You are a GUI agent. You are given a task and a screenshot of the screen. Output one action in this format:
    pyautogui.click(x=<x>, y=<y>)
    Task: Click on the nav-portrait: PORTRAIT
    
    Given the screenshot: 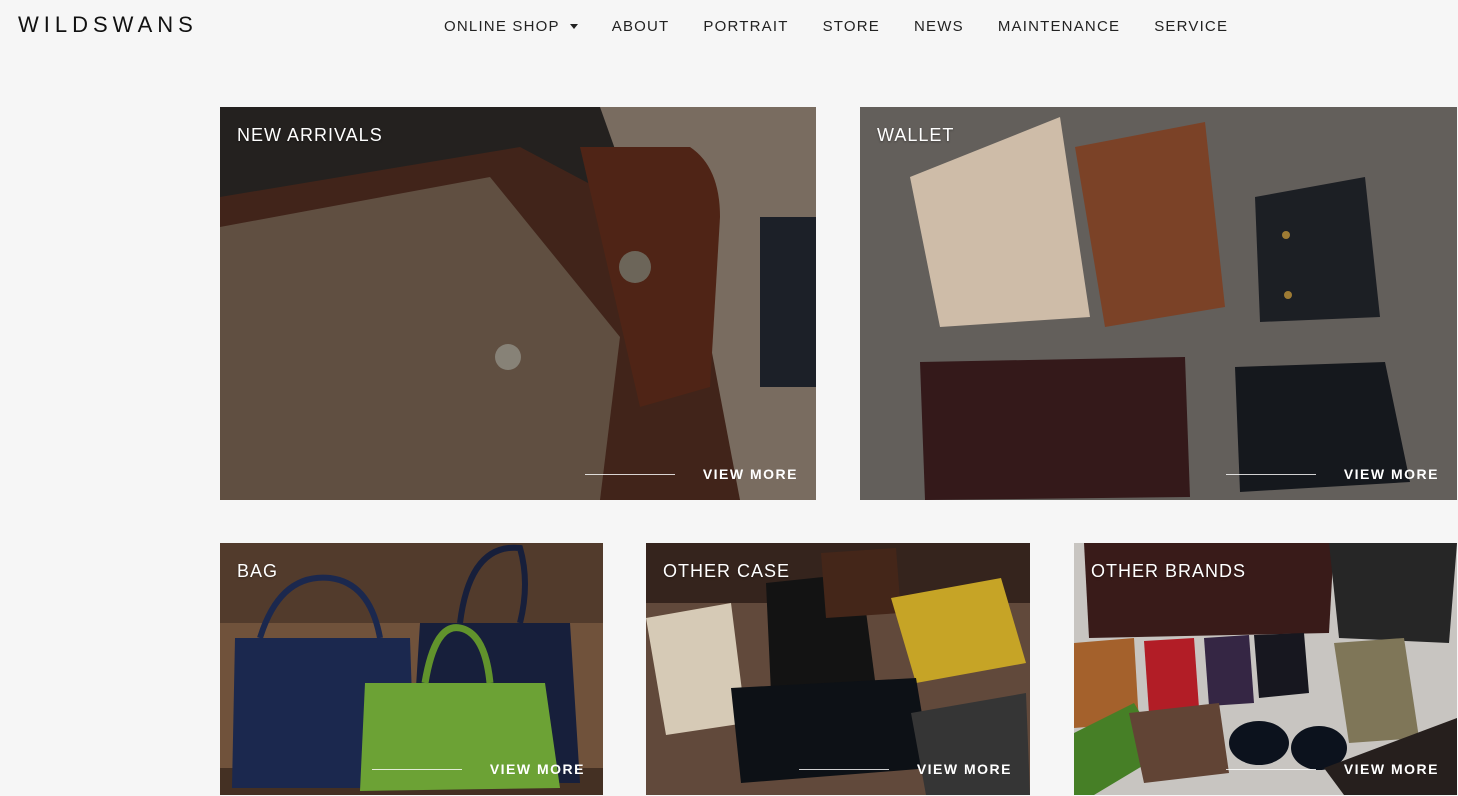 What is the action you would take?
    pyautogui.click(x=745, y=26)
    